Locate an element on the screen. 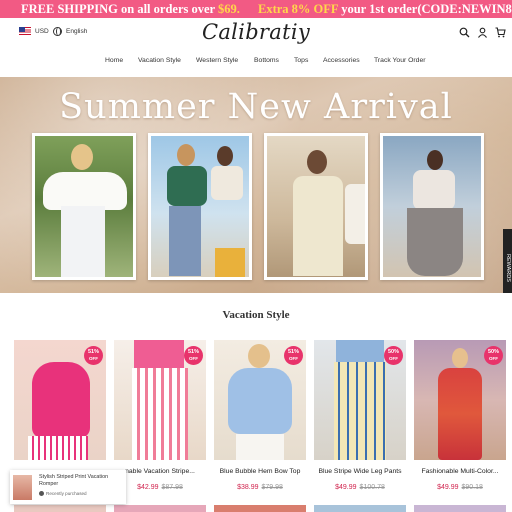 The image size is (512, 512). promo-discount: Extra 8% OFF your 1st order(CODE:NEWIN8) is located at coordinates (385, 9).